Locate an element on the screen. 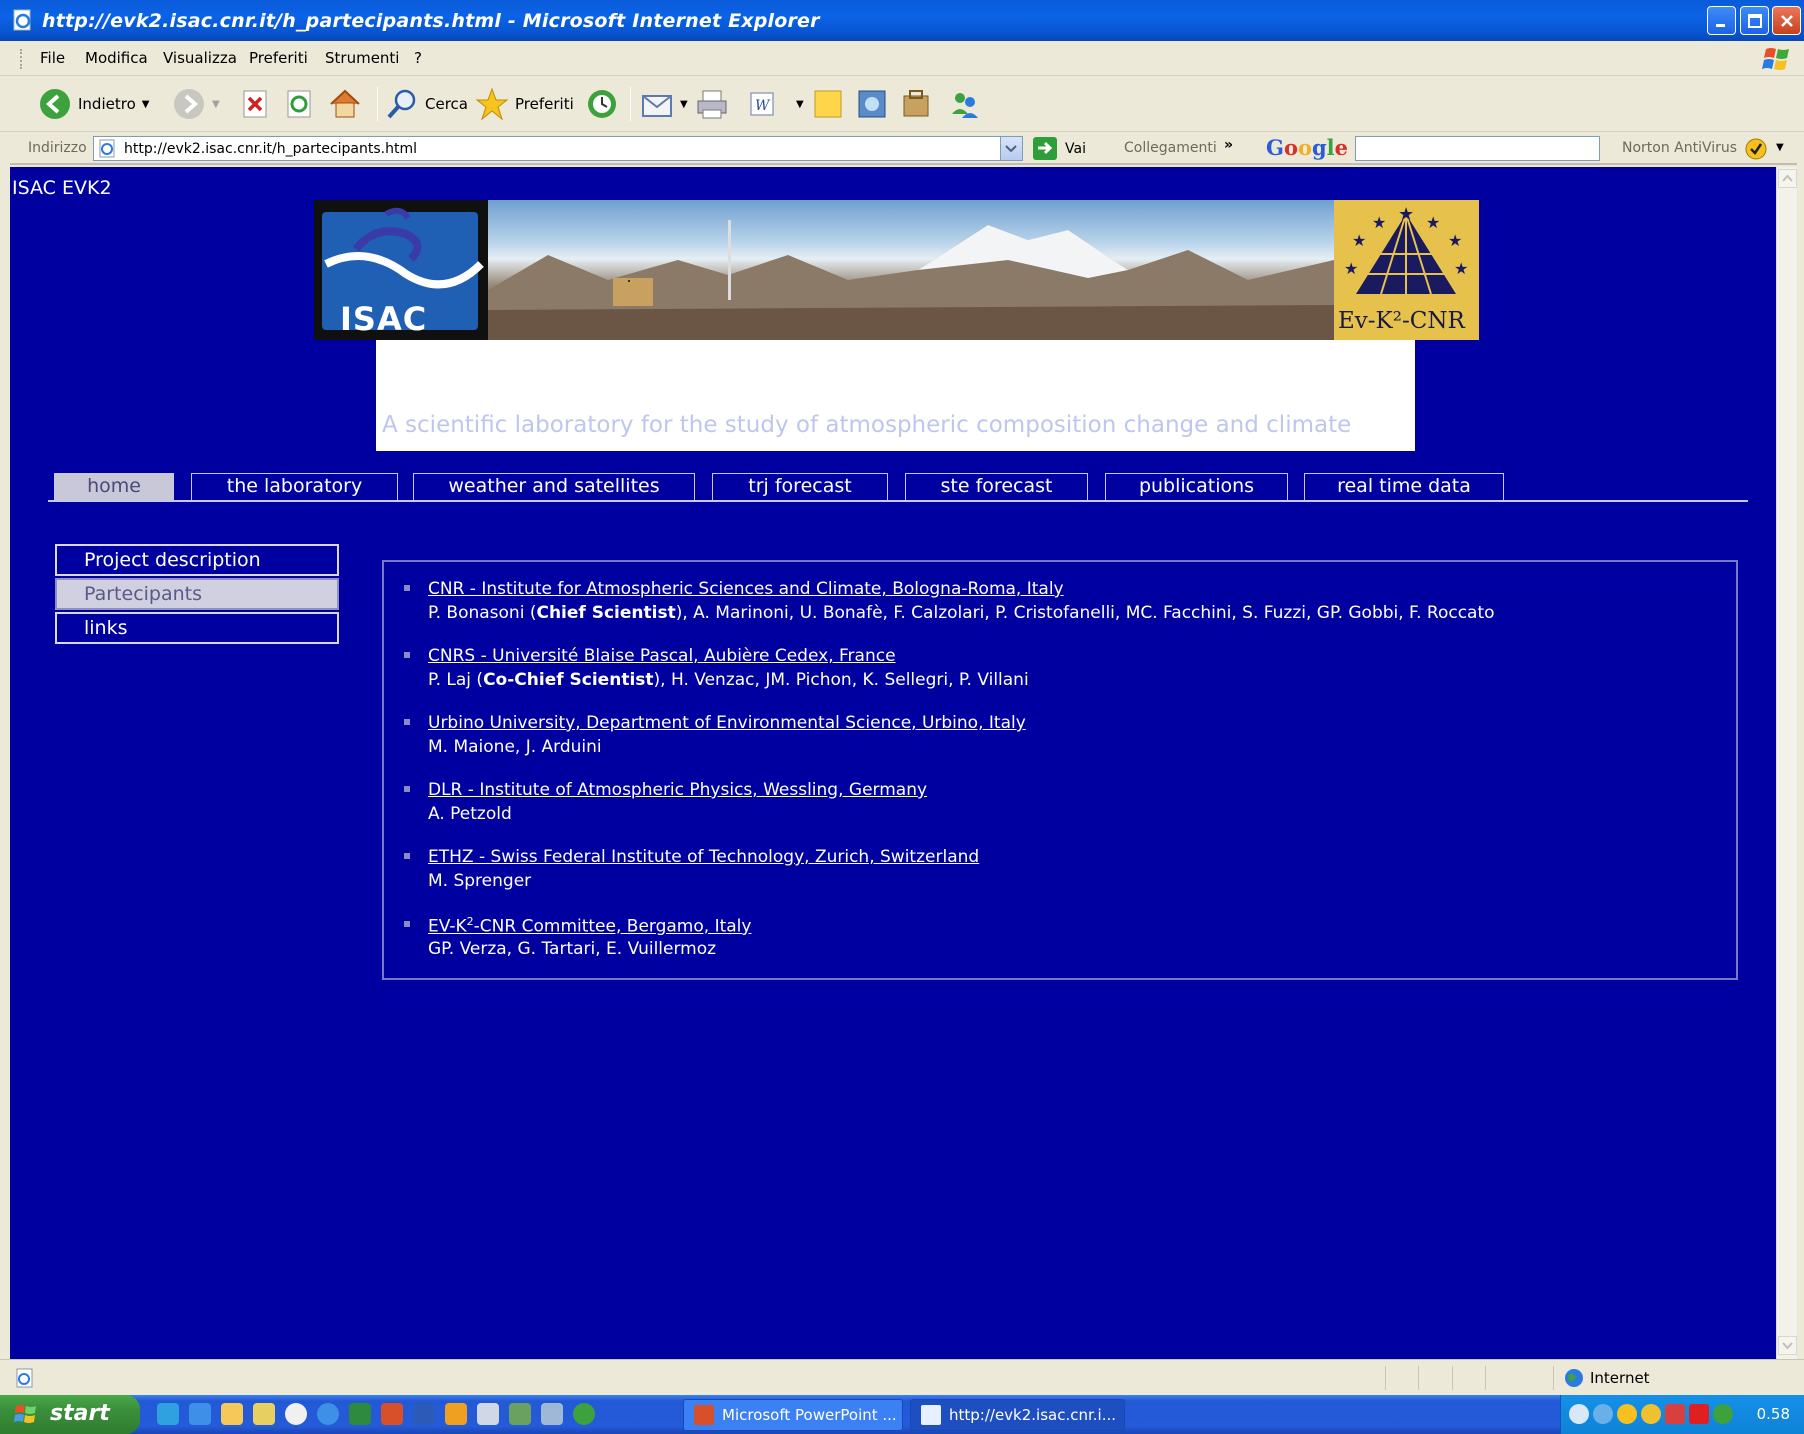 This screenshot has width=1804, height=1434. mail-dropdown-icon: ▼ is located at coordinates (684, 104).